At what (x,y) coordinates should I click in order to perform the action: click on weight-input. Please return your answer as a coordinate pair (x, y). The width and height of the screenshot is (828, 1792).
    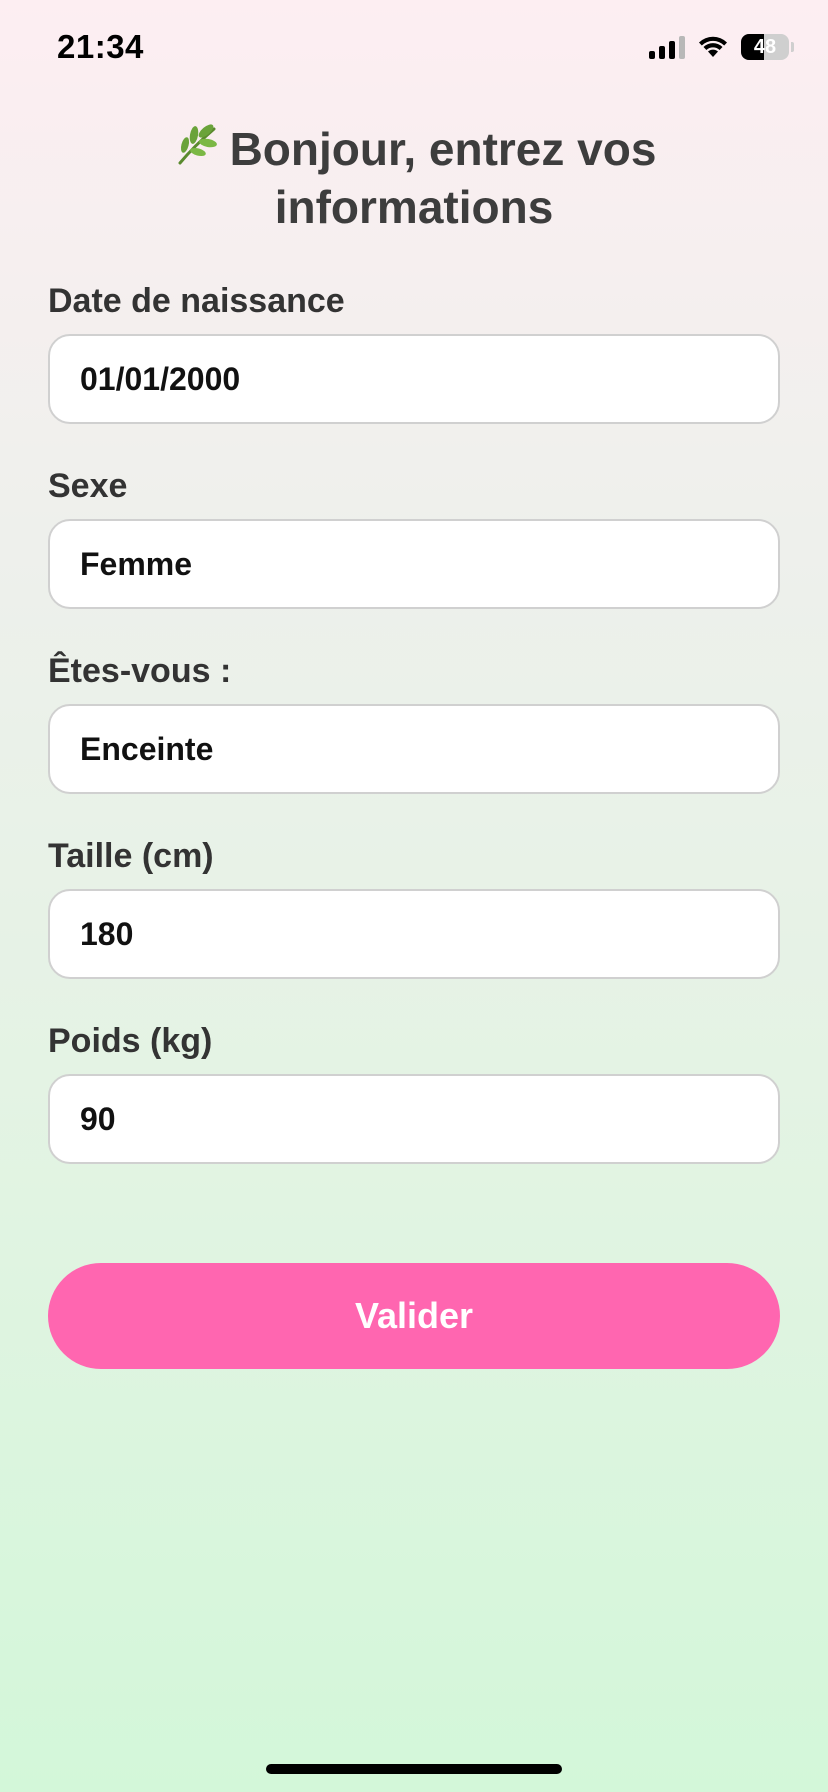
    Looking at the image, I should click on (414, 1119).